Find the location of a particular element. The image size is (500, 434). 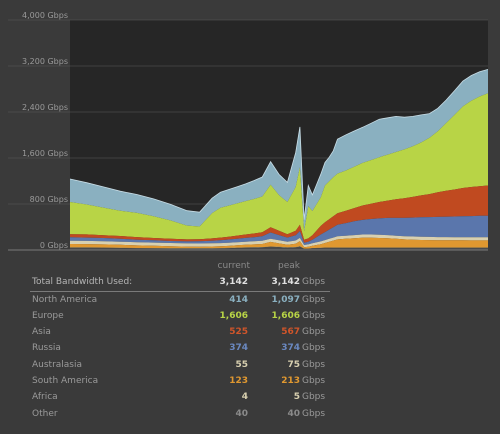

peak-value: 567 is located at coordinates (290, 332).